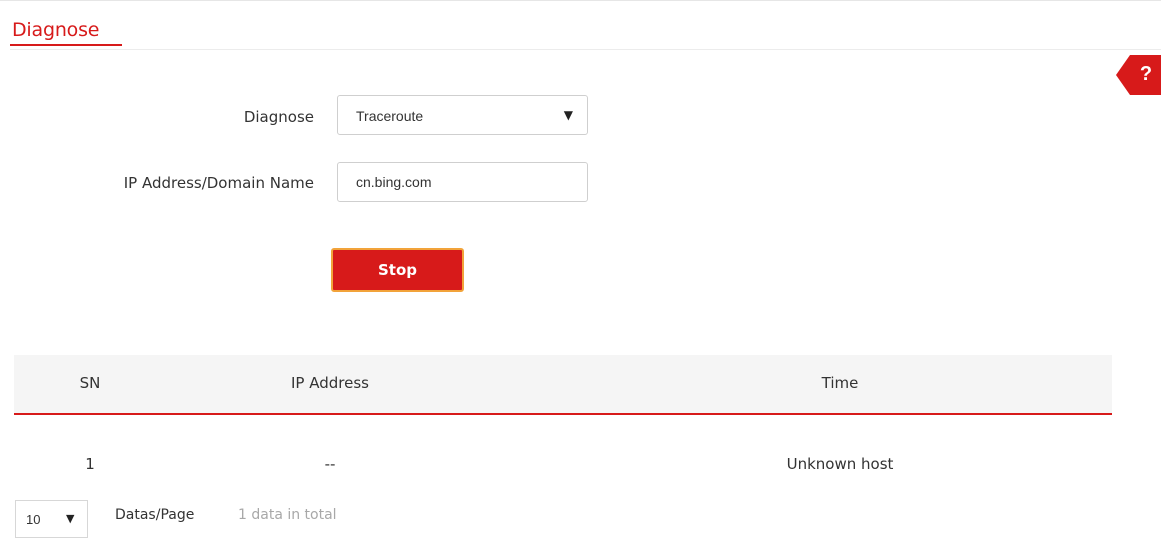 This screenshot has width=1161, height=545. Describe the element at coordinates (51, 519) in the screenshot. I see `per-page-select: 10 ▼` at that location.